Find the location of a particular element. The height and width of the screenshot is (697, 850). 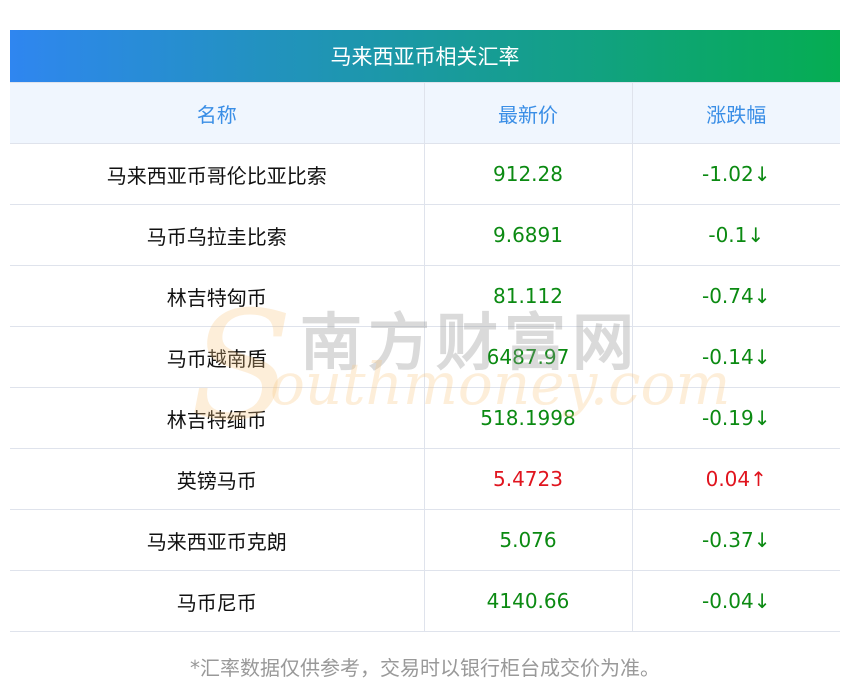

panel-title: 马来西亚币相关汇率 is located at coordinates (425, 56).